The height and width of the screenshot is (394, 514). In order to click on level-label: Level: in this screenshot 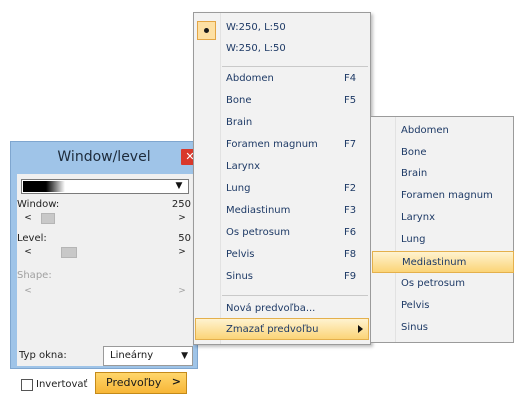, I will do `click(32, 238)`.